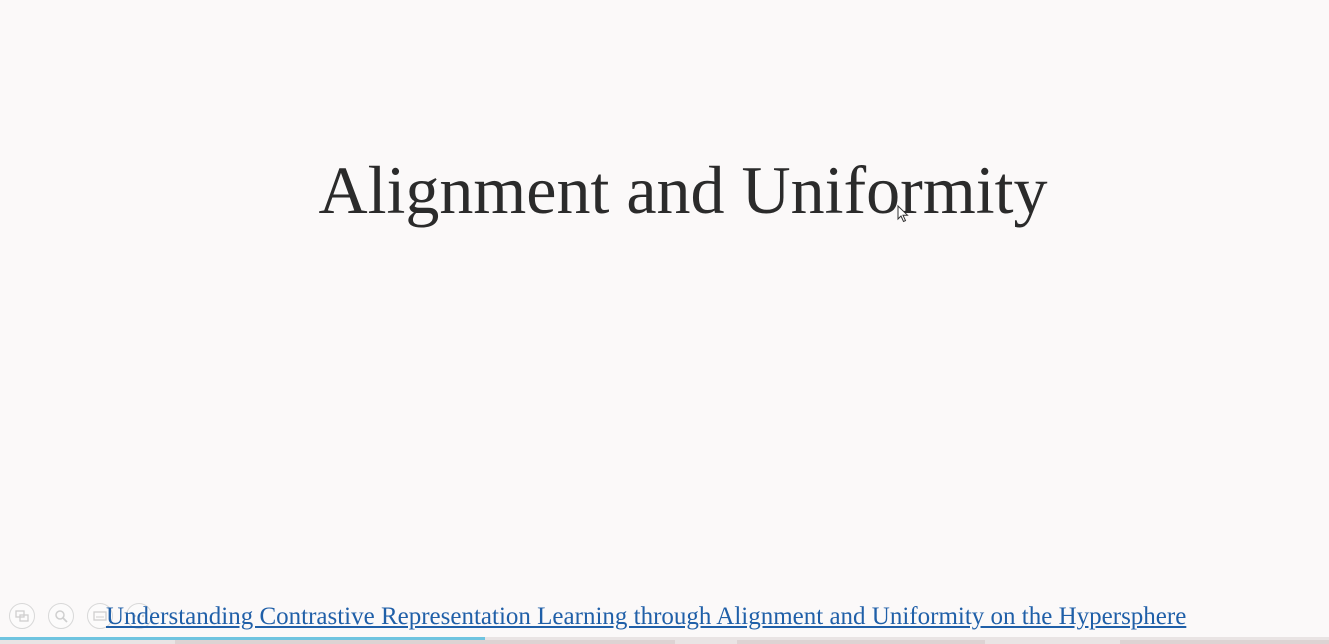 The height and width of the screenshot is (644, 1329). I want to click on zoom-button, so click(61, 616).